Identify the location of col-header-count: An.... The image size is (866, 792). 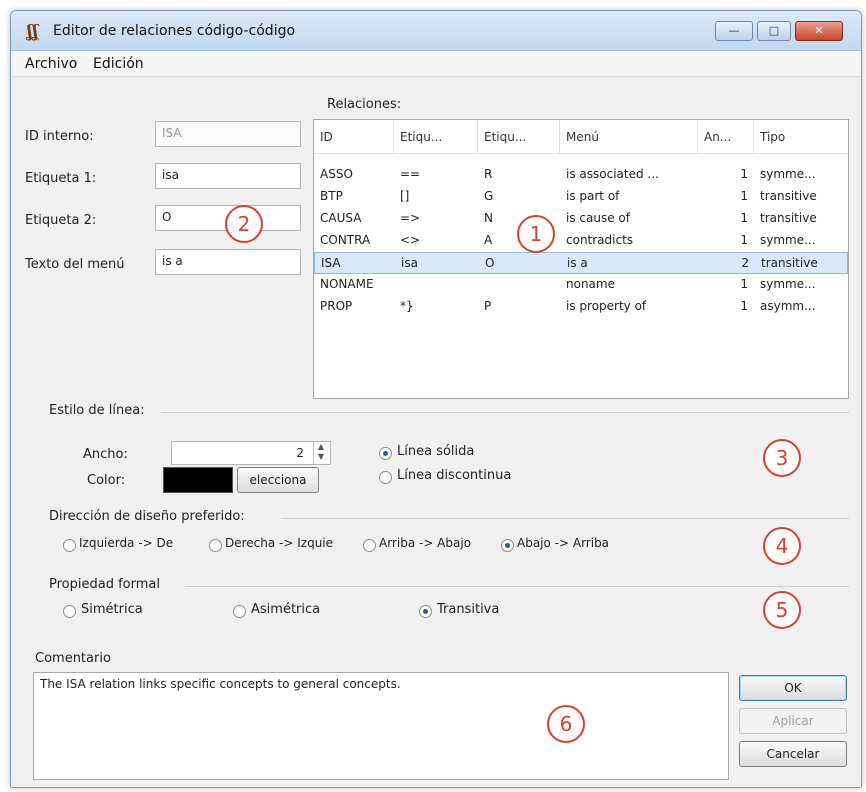
(726, 137).